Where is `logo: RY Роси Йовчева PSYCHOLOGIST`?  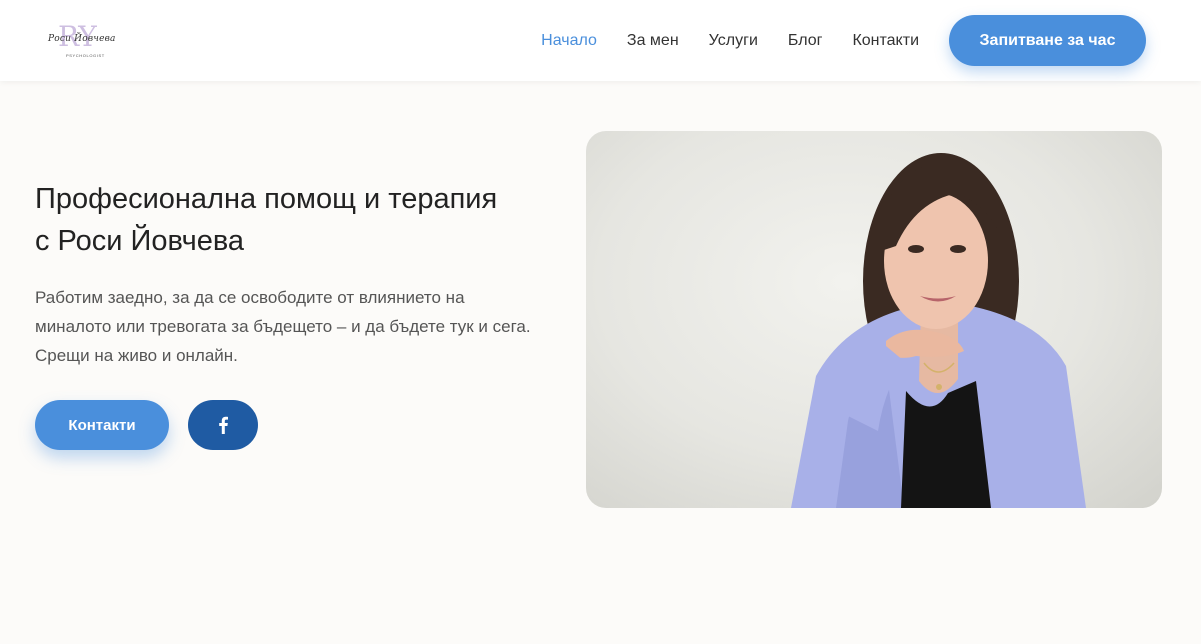 logo: RY Роси Йовчева PSYCHOLOGIST is located at coordinates (86, 41).